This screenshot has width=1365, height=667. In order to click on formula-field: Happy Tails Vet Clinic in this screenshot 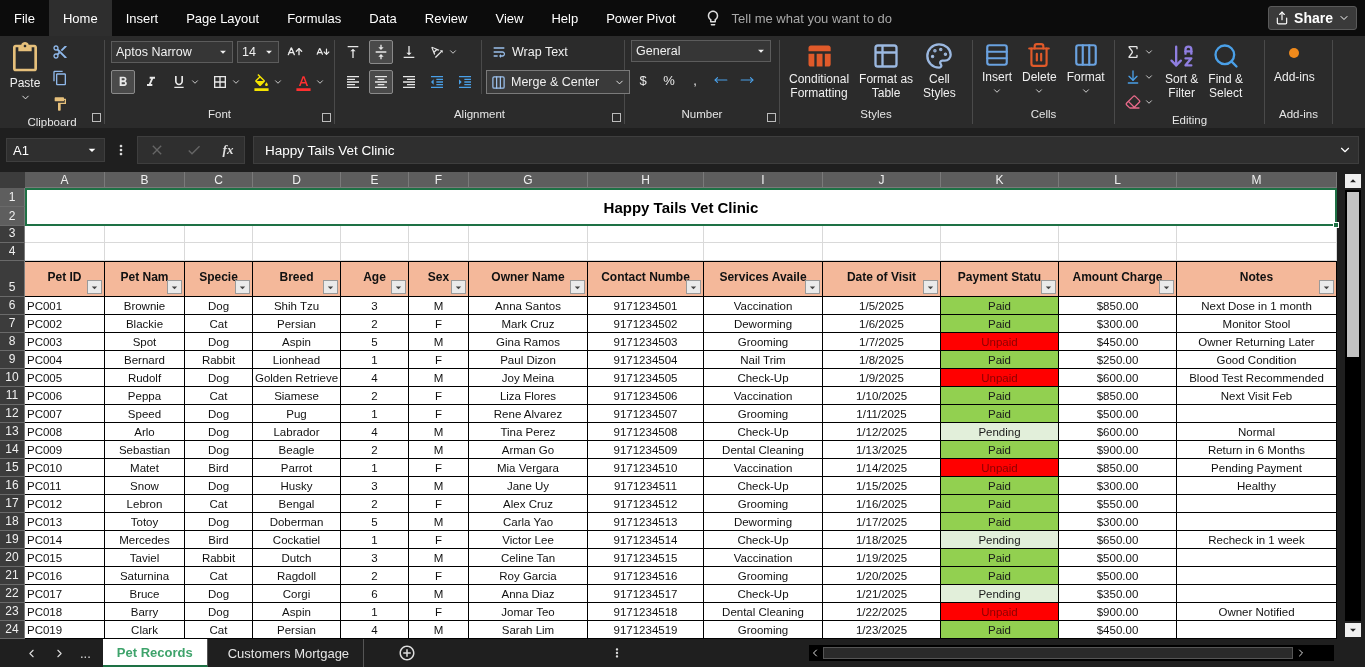, I will do `click(806, 150)`.